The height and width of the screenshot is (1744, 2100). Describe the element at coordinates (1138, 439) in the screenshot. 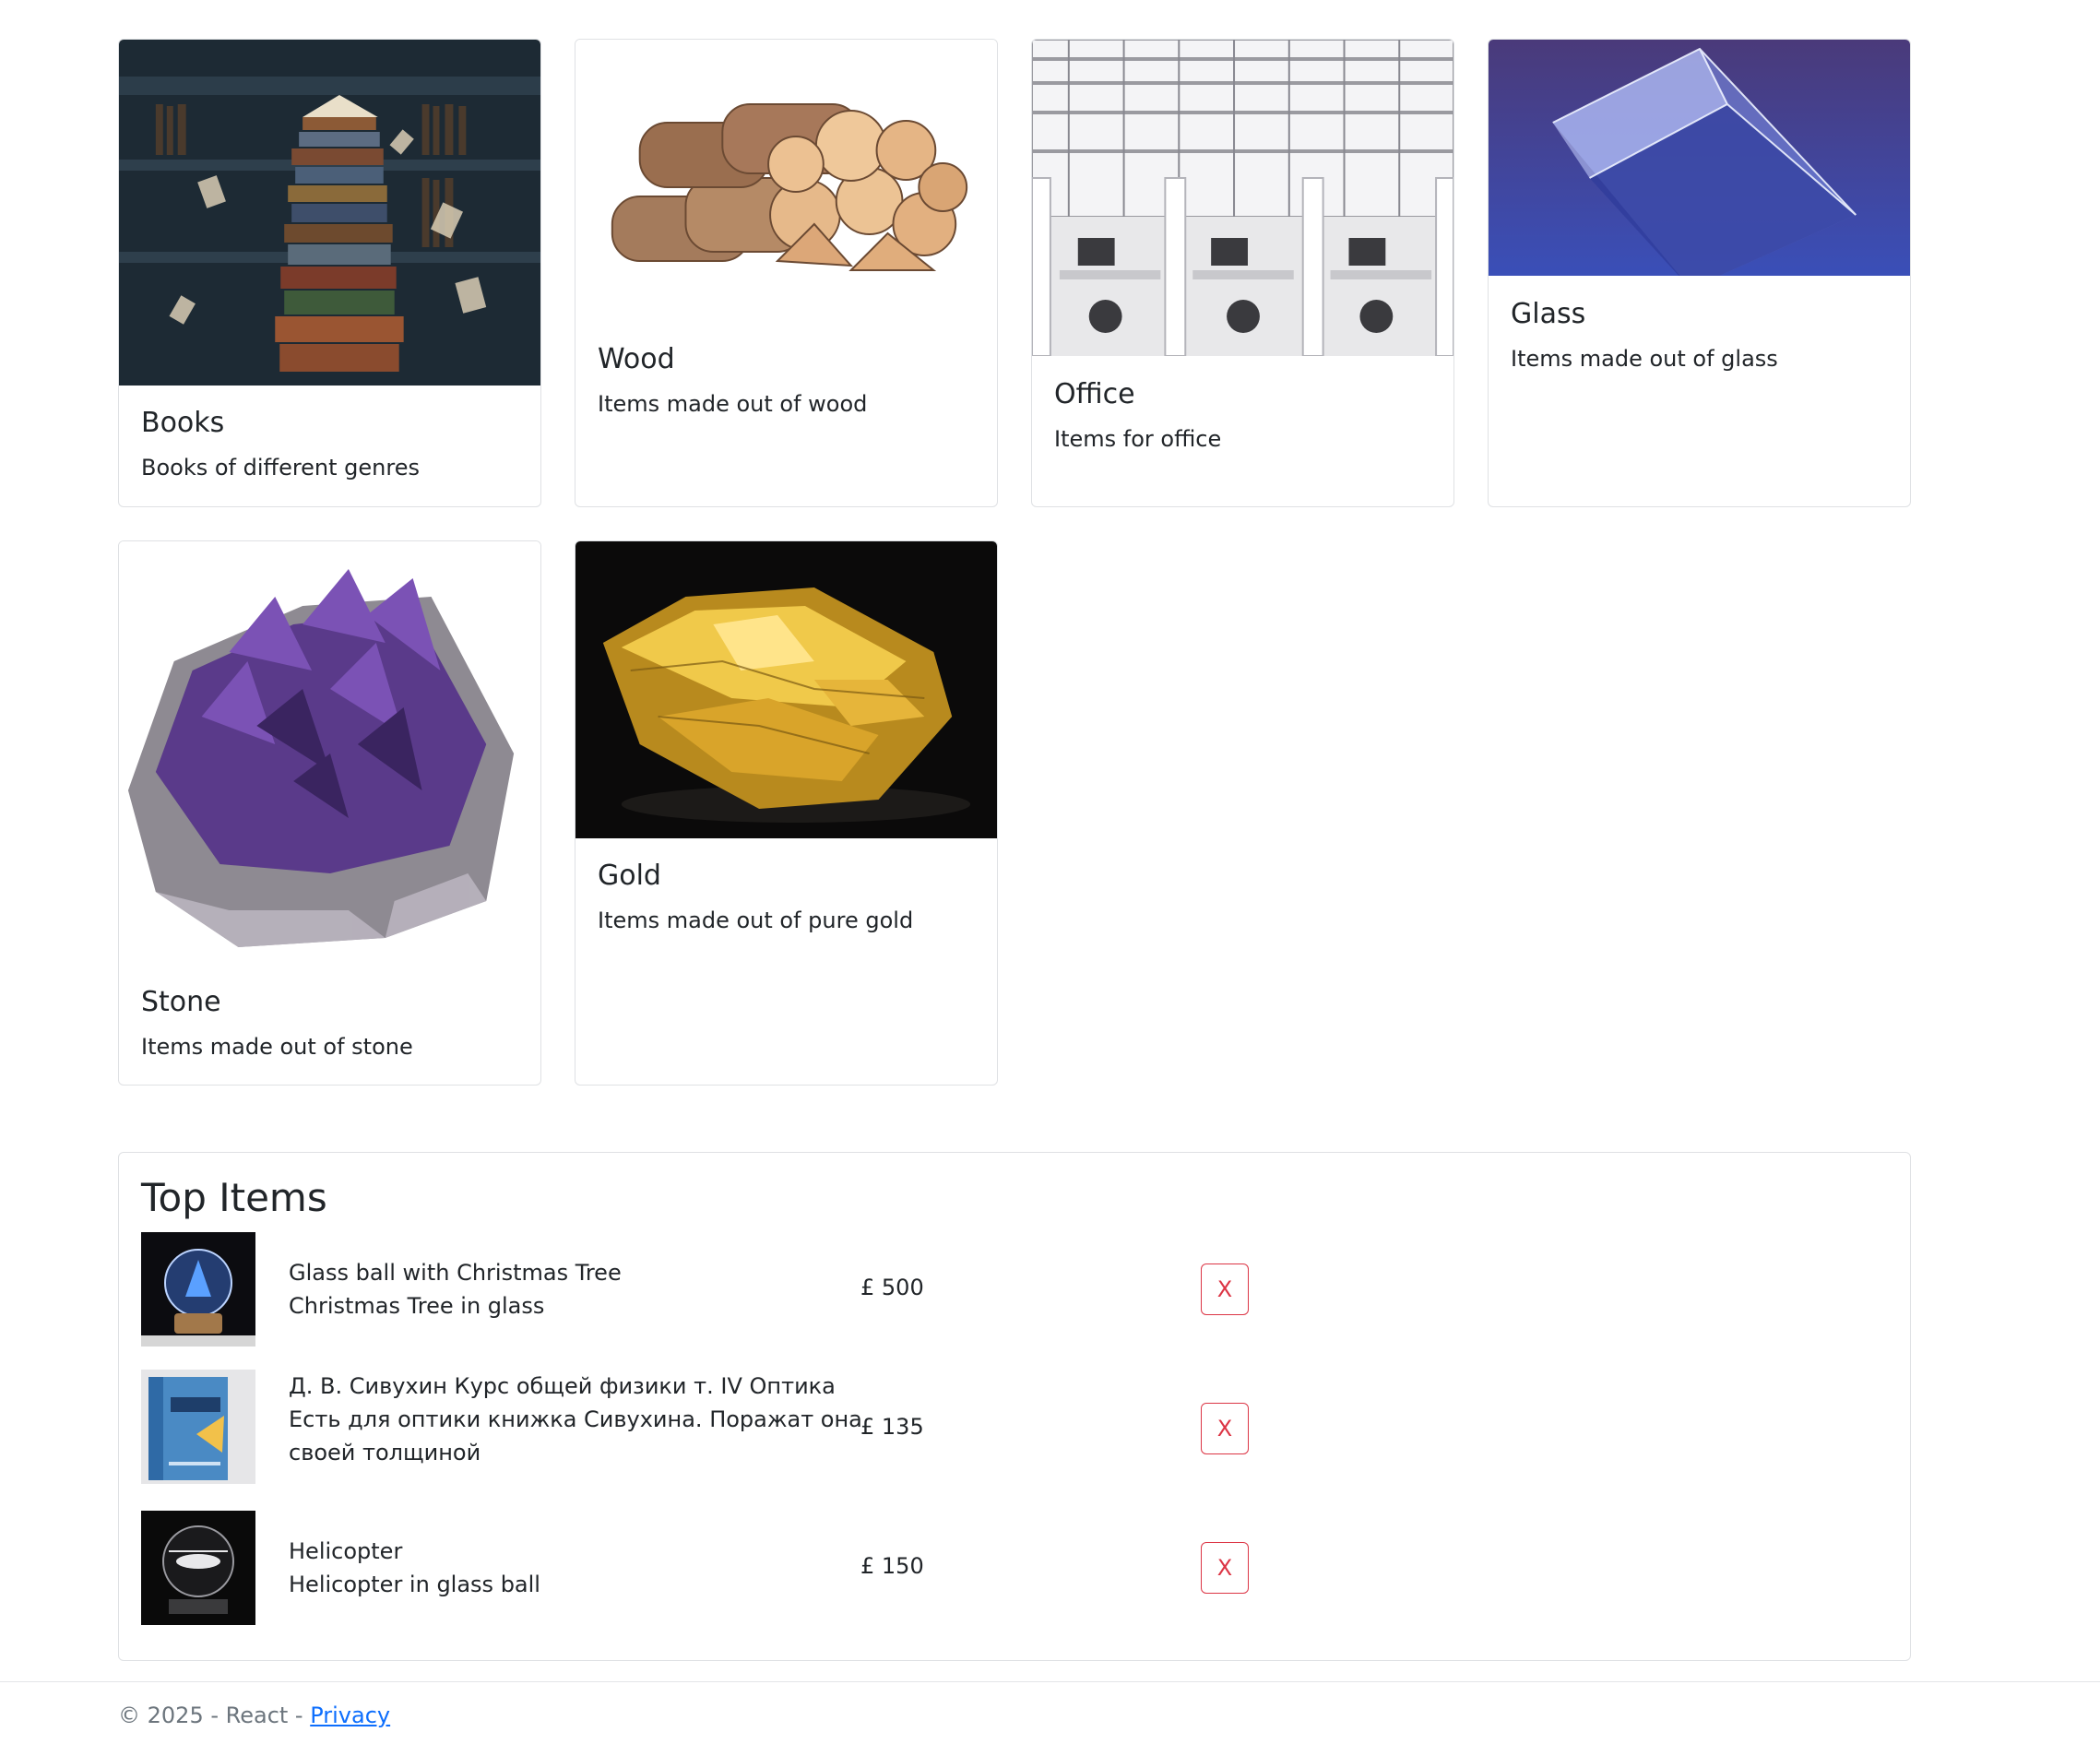

I see `card-description: Items for office` at that location.